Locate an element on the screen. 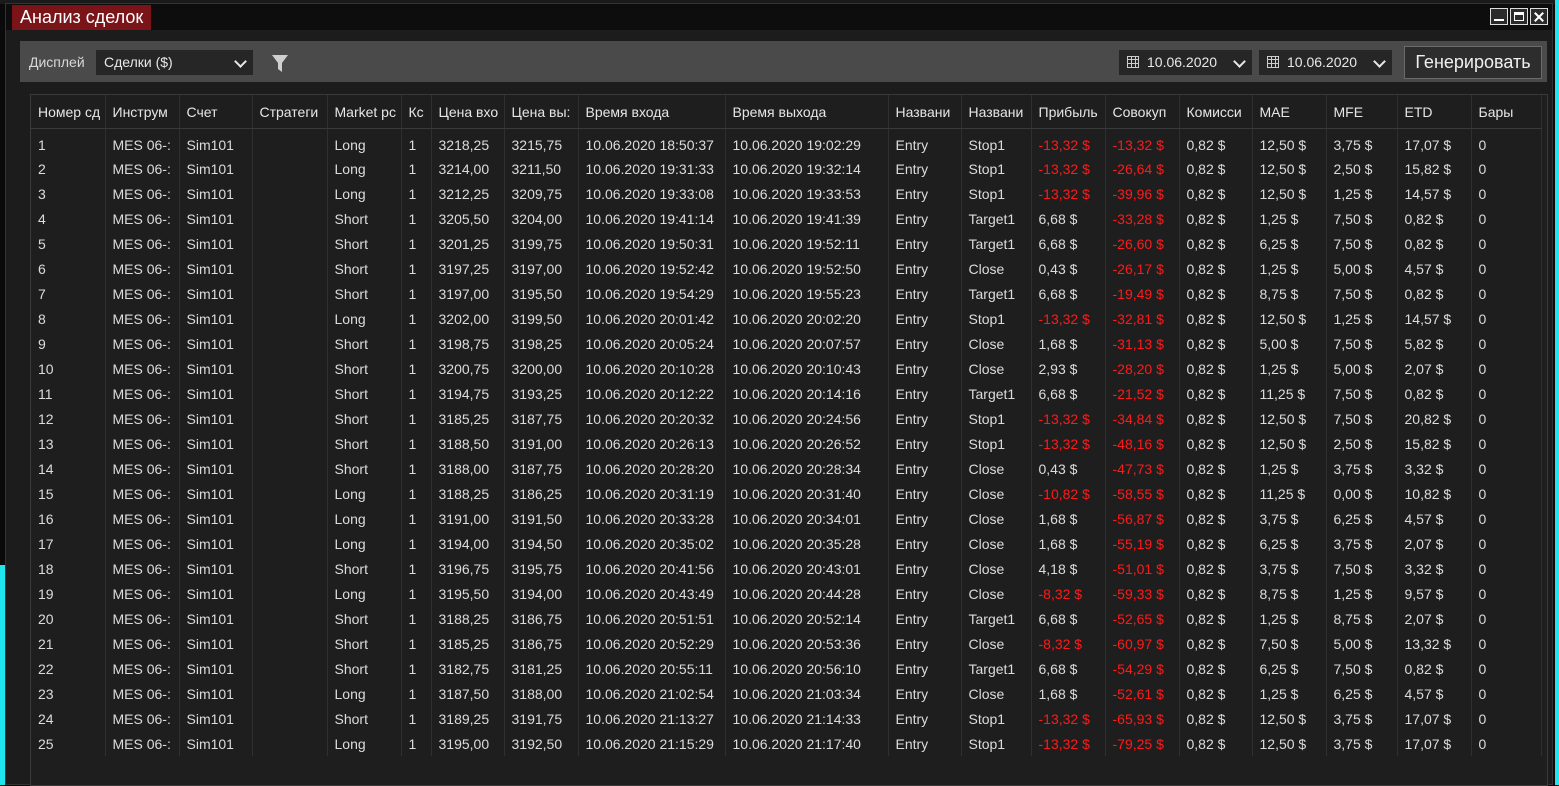  column-header: Номер сд is located at coordinates (68, 112).